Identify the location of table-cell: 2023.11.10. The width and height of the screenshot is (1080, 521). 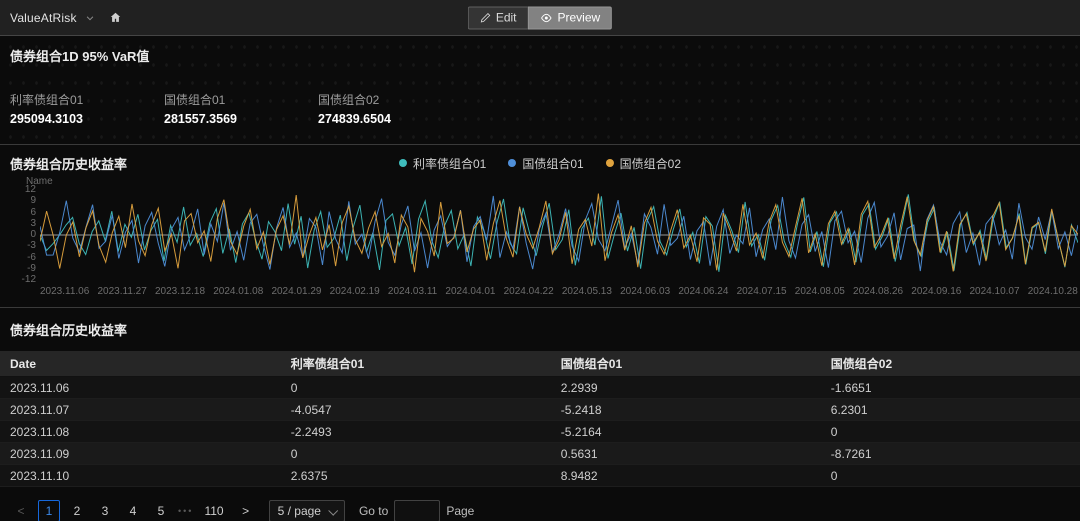
(140, 475).